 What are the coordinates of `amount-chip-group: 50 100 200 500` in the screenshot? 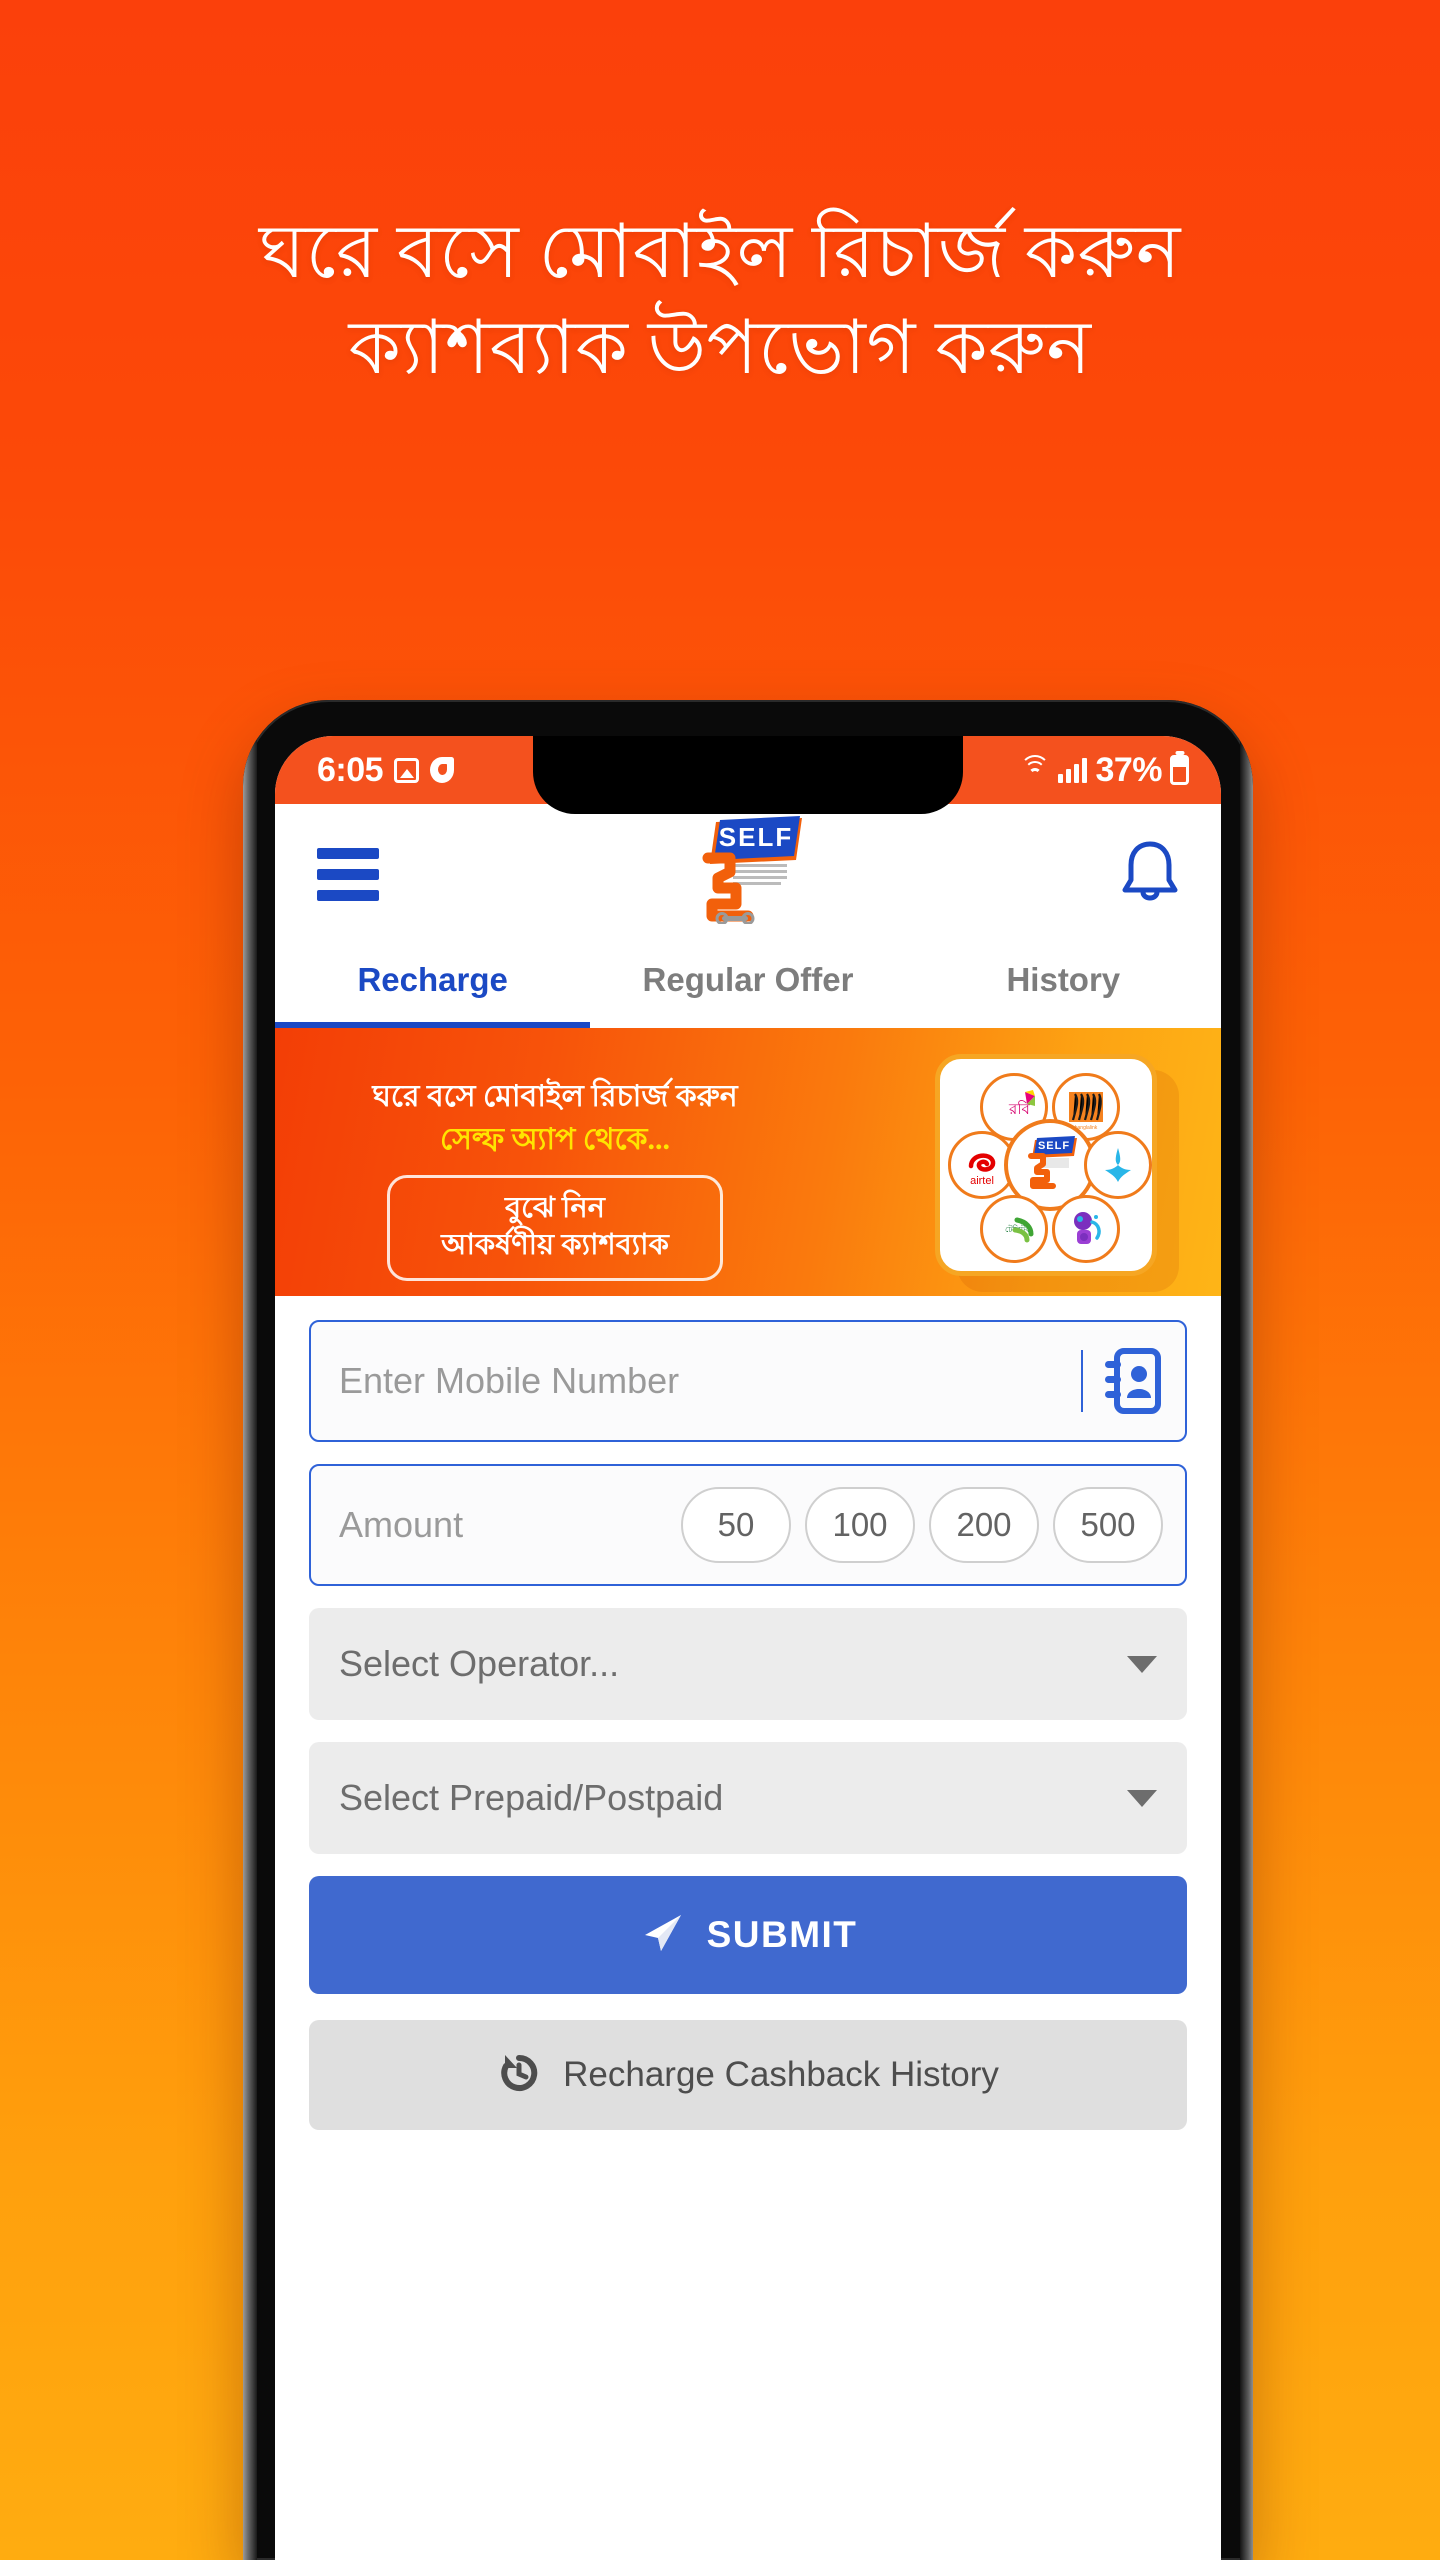 It's located at (933, 1525).